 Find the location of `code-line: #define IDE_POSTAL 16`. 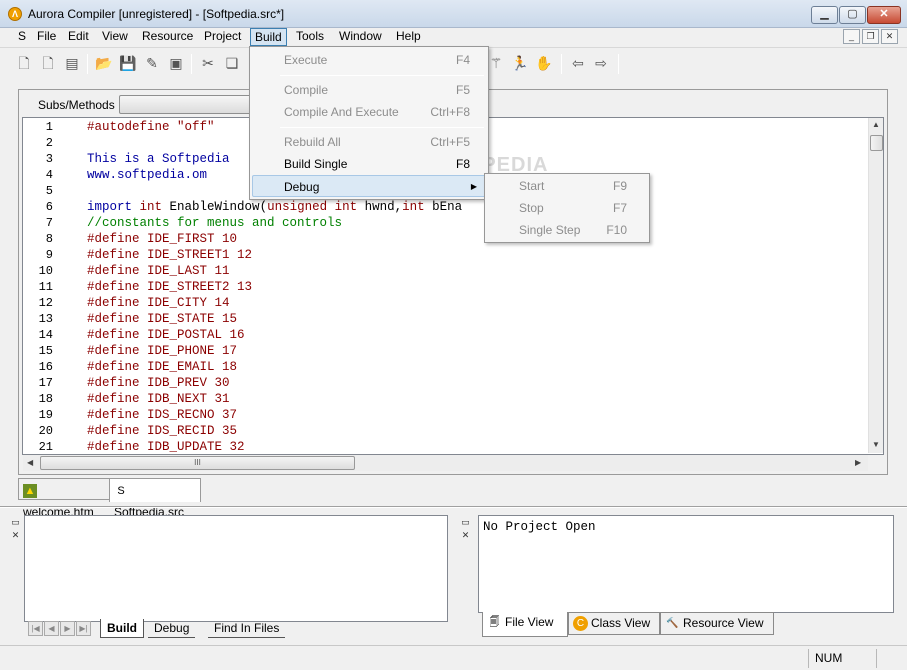

code-line: #define IDE_POSTAL 16 is located at coordinates (166, 335).